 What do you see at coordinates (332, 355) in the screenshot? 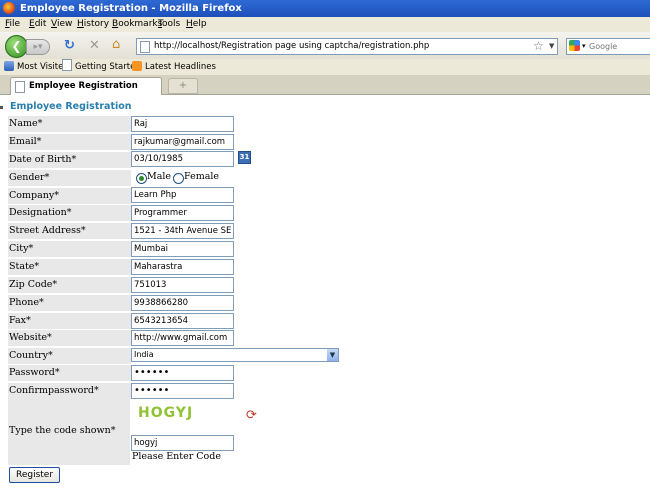
I see `chevron-down-icon: ▼` at bounding box center [332, 355].